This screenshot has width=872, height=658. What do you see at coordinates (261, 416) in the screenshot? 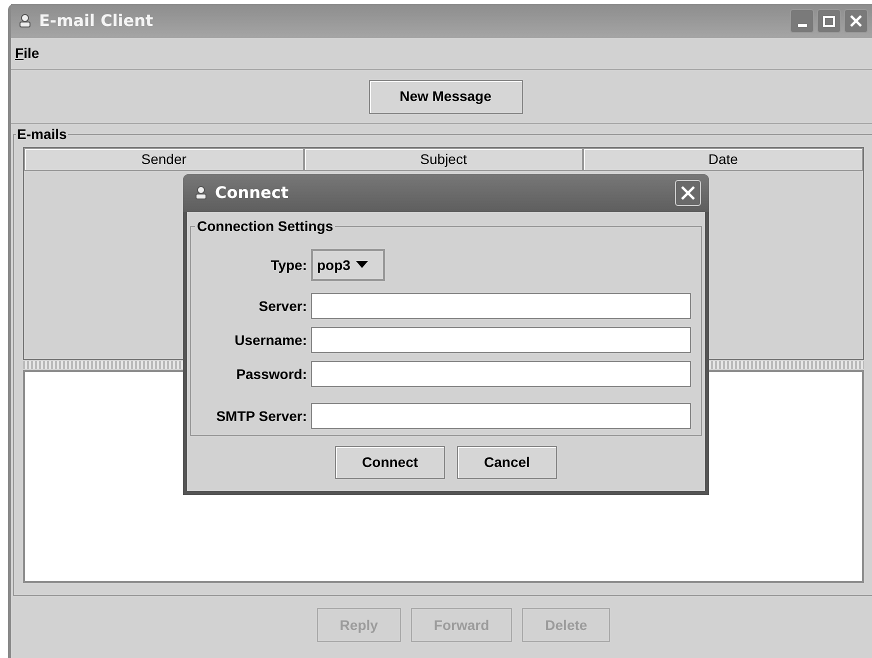
I see `field-label: SMTP Server:` at bounding box center [261, 416].